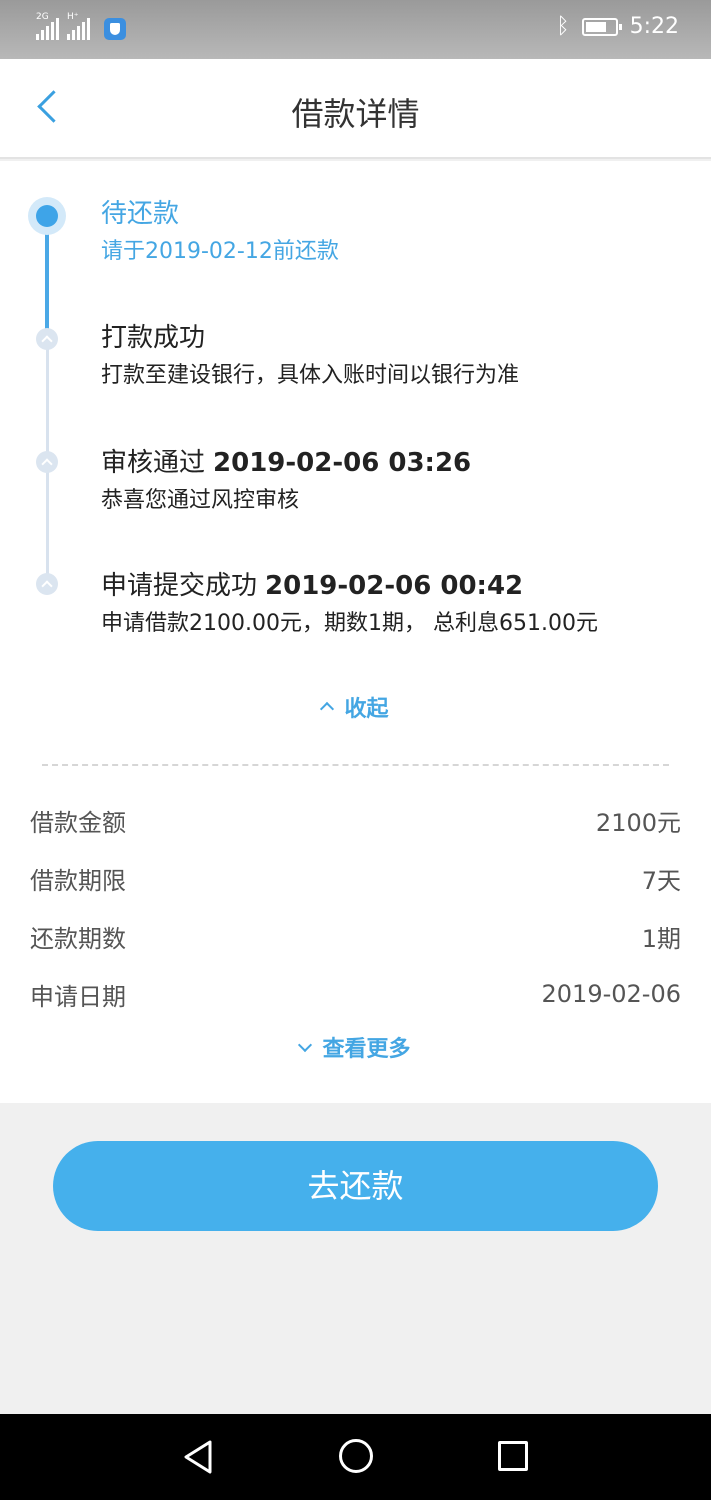 This screenshot has width=711, height=1500. What do you see at coordinates (310, 375) in the screenshot?
I see `step-desc: 打款至建设银行，具体入账时间以银行为准` at bounding box center [310, 375].